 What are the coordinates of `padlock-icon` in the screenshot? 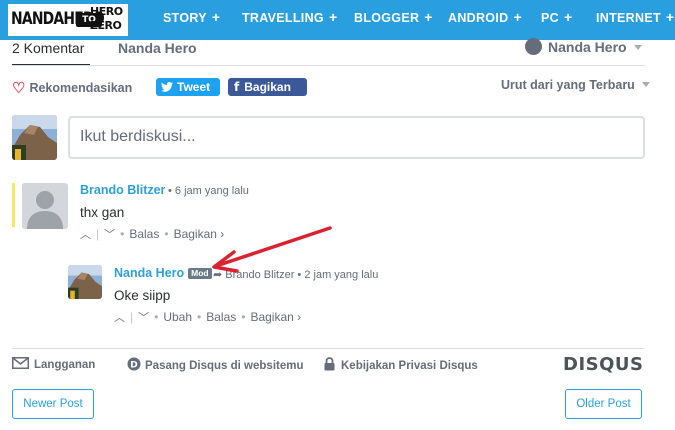 It's located at (329, 364).